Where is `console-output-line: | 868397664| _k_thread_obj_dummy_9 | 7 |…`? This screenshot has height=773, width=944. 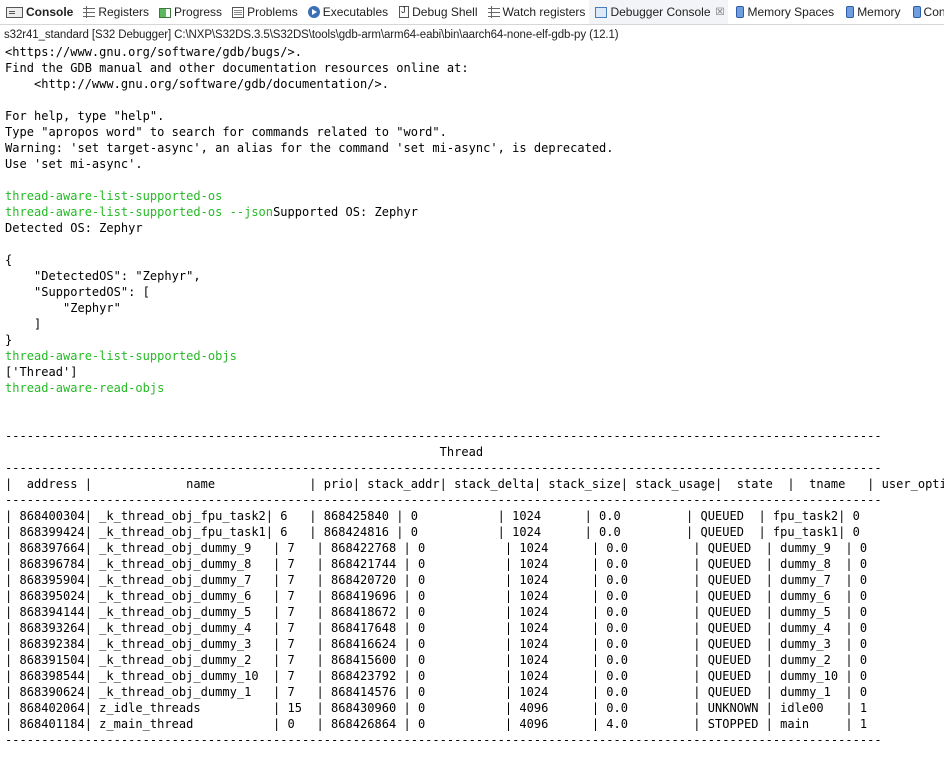
console-output-line: | 868397664| _k_thread_obj_dummy_9 | 7 |… is located at coordinates (474, 548).